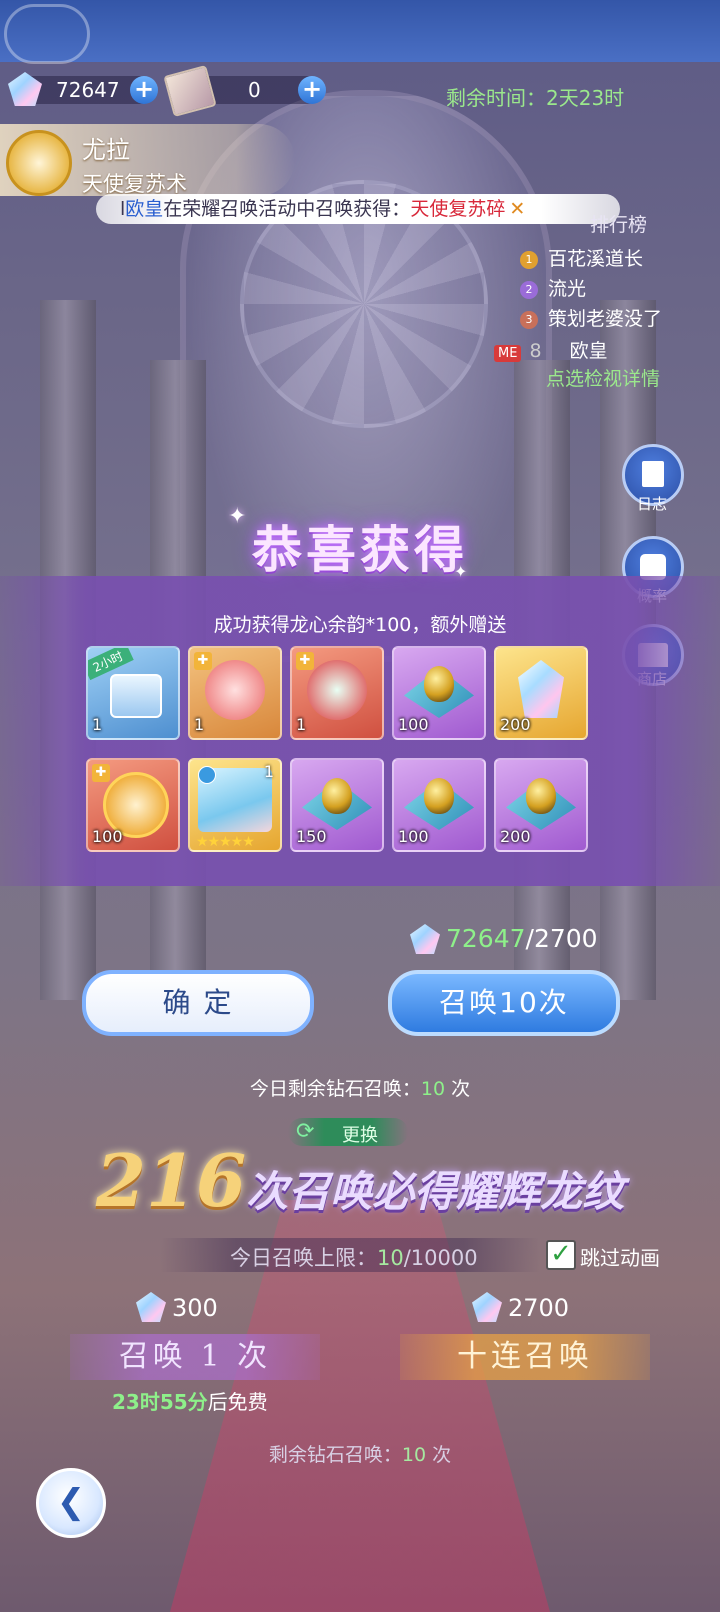 The image size is (720, 1612). Describe the element at coordinates (504, 1003) in the screenshot. I see `summon-10-button: 召唤10次` at that location.